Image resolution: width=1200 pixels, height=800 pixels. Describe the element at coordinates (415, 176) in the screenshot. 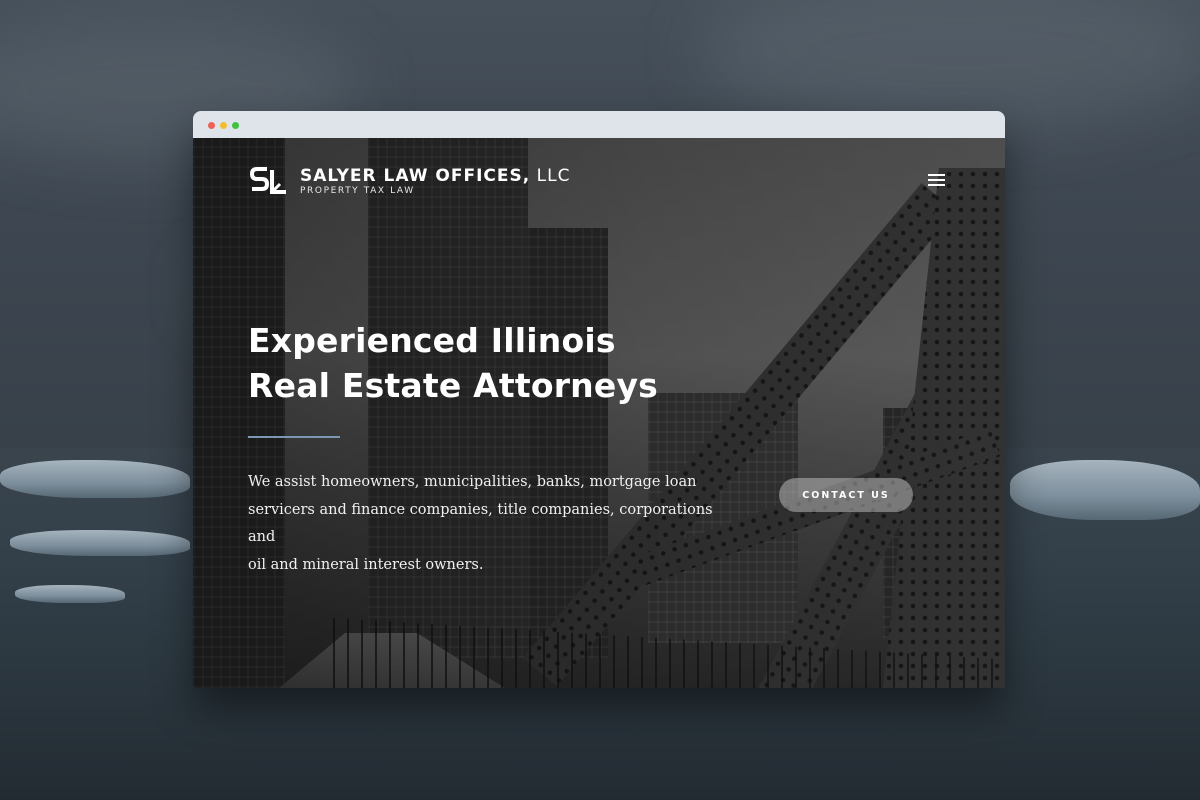

I see `firm-name-bold: SALYER LAW OFFICES,` at that location.